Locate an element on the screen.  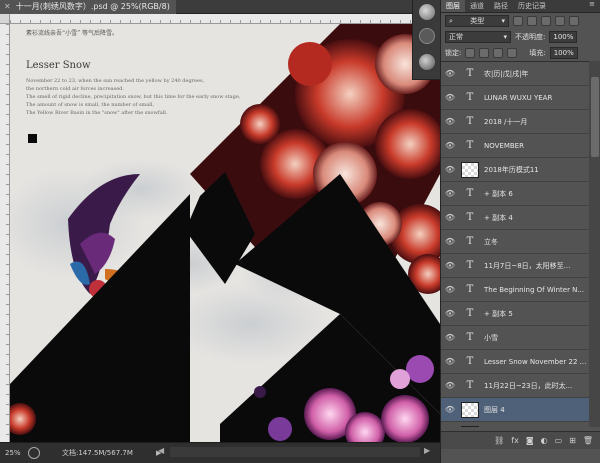
layer-row: 👁 T NOVEMBER is located at coordinates (515, 146).